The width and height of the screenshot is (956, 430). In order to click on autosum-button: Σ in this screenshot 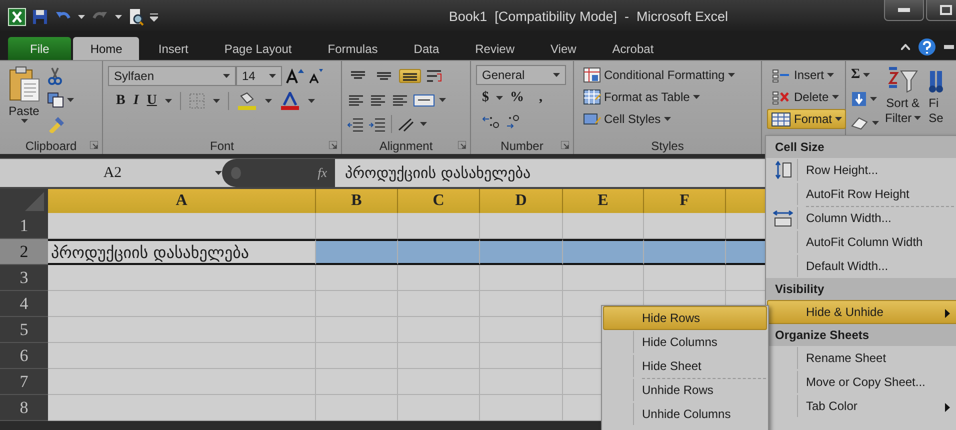, I will do `click(855, 75)`.